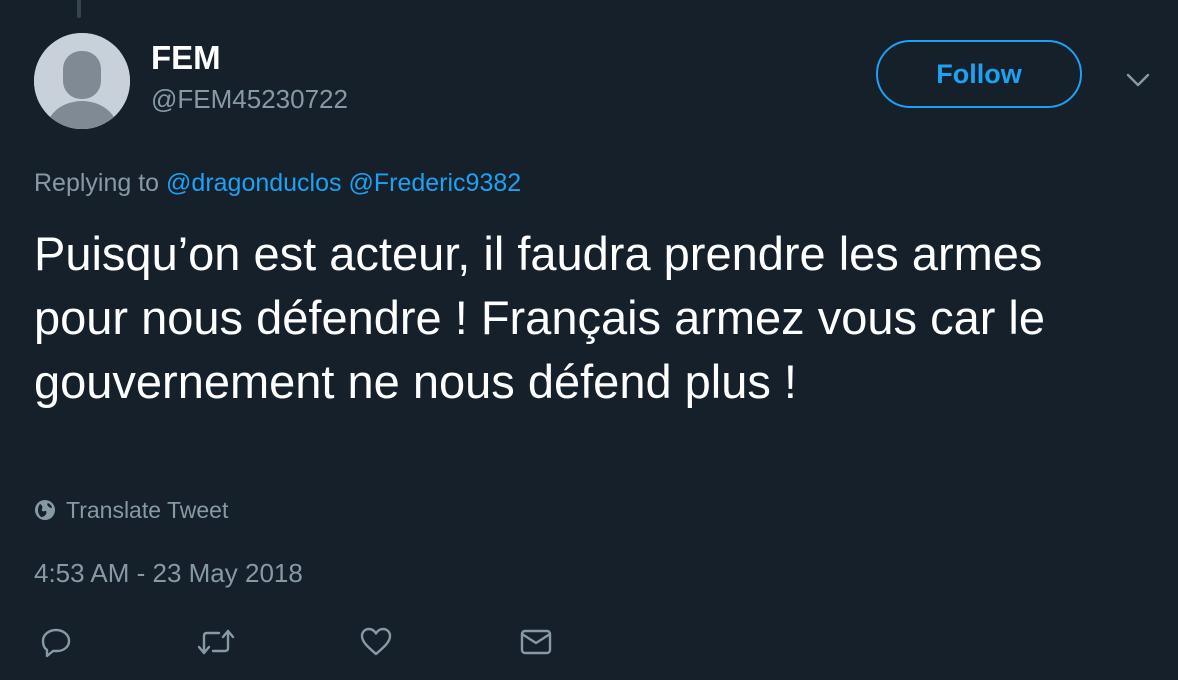  I want to click on direct-message-button, so click(536, 642).